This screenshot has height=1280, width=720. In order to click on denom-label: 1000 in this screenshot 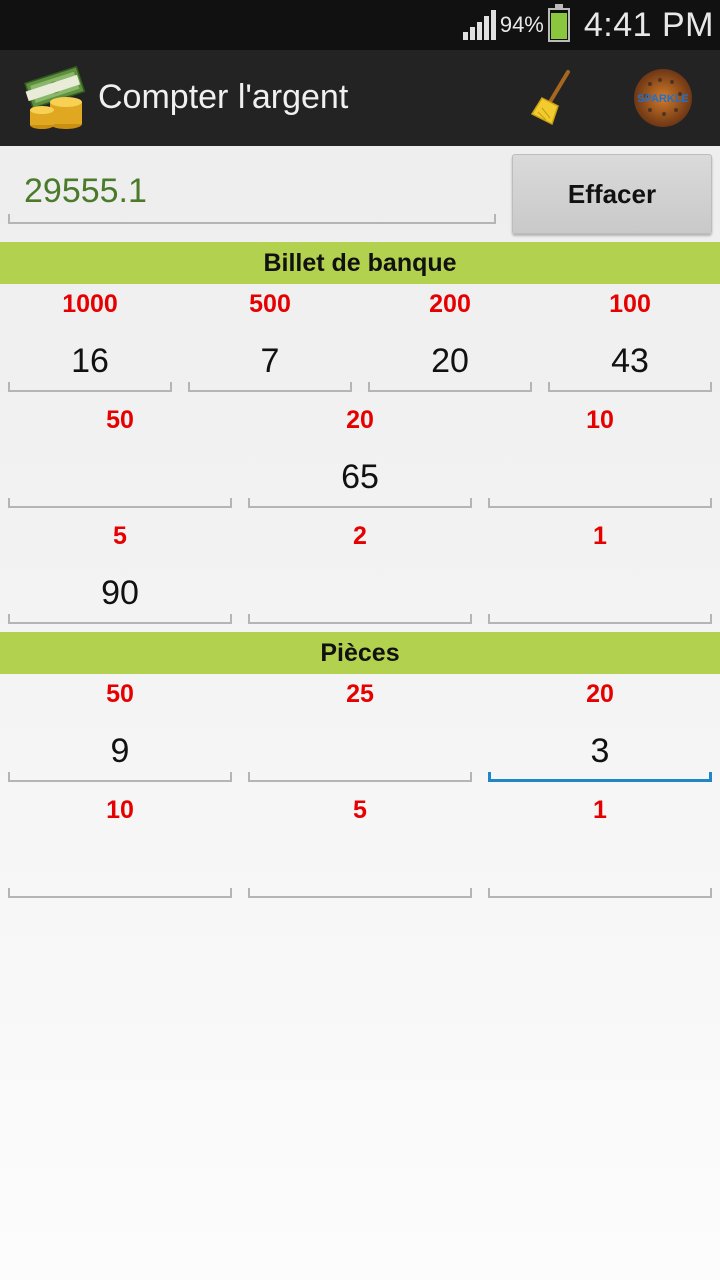, I will do `click(90, 304)`.